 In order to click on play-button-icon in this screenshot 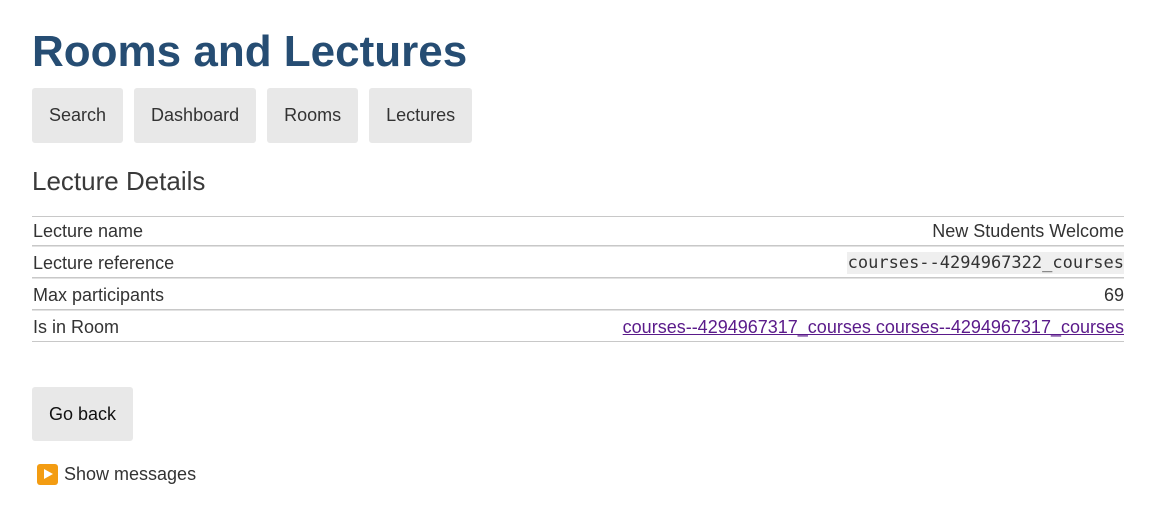, I will do `click(47, 474)`.